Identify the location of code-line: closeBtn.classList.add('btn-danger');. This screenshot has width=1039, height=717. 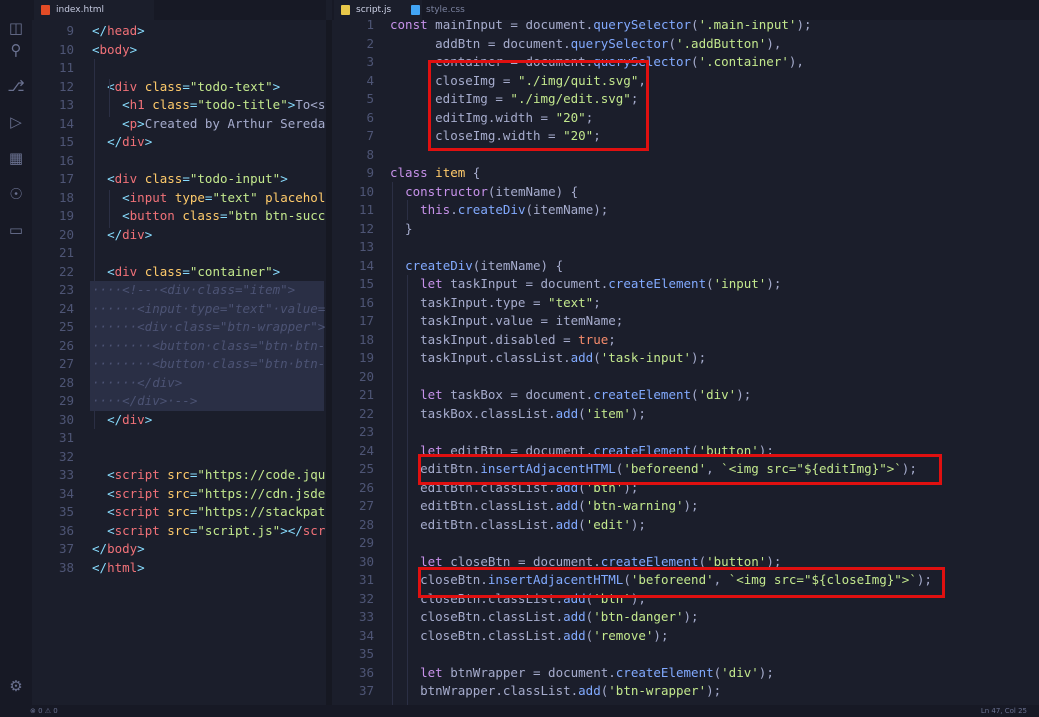
(544, 617).